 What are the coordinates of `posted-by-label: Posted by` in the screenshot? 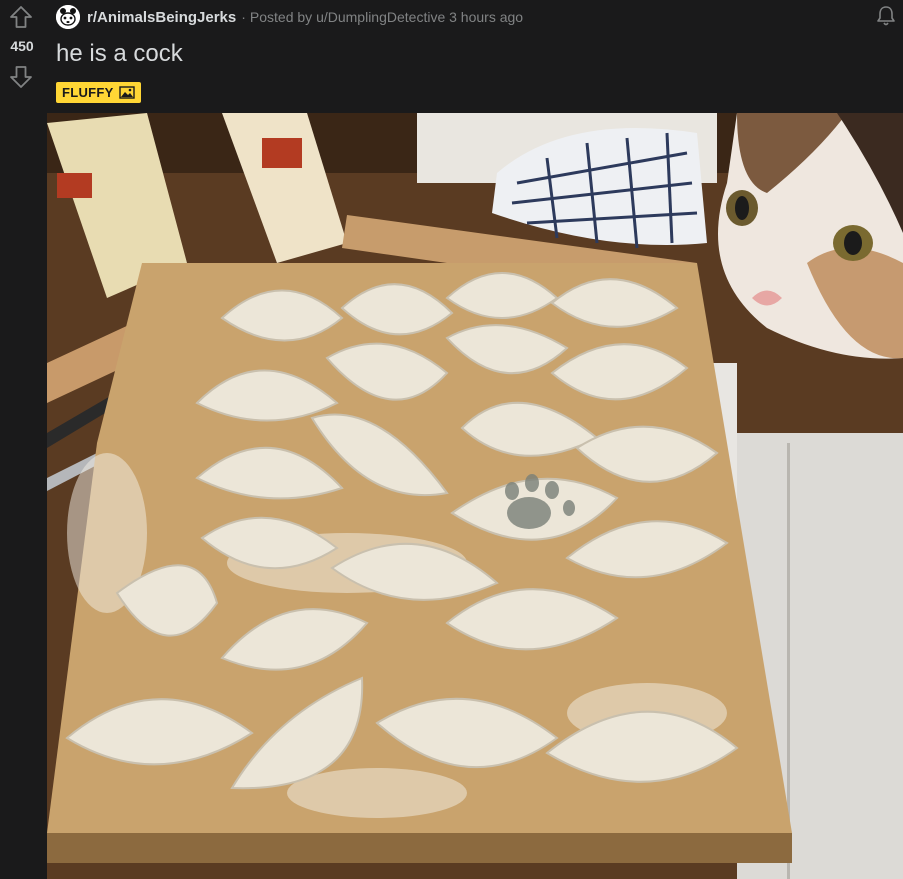 It's located at (281, 17).